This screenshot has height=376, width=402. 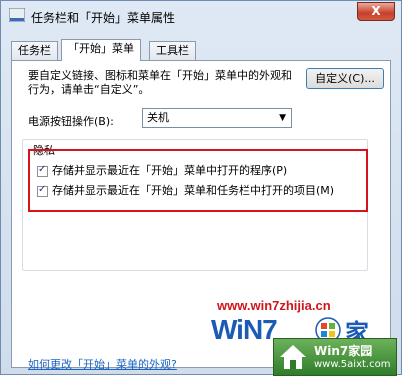 I want to click on tab-strip: 任务栏 「开始」菜单 工具栏, so click(x=201, y=50).